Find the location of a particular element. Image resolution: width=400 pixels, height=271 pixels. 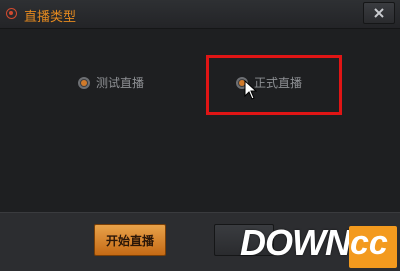

close-icon is located at coordinates (379, 13).